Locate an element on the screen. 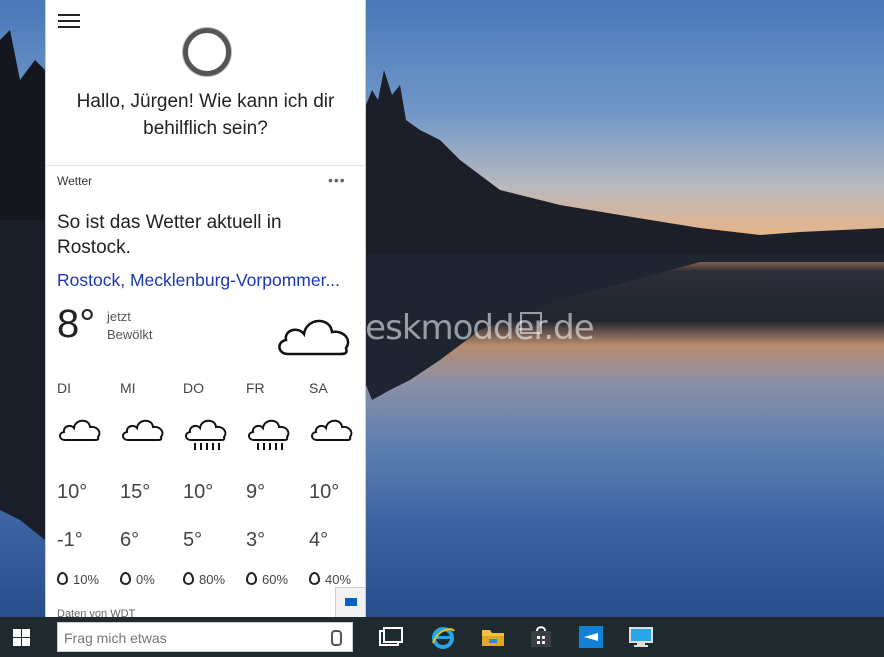  search-box is located at coordinates (205, 637).